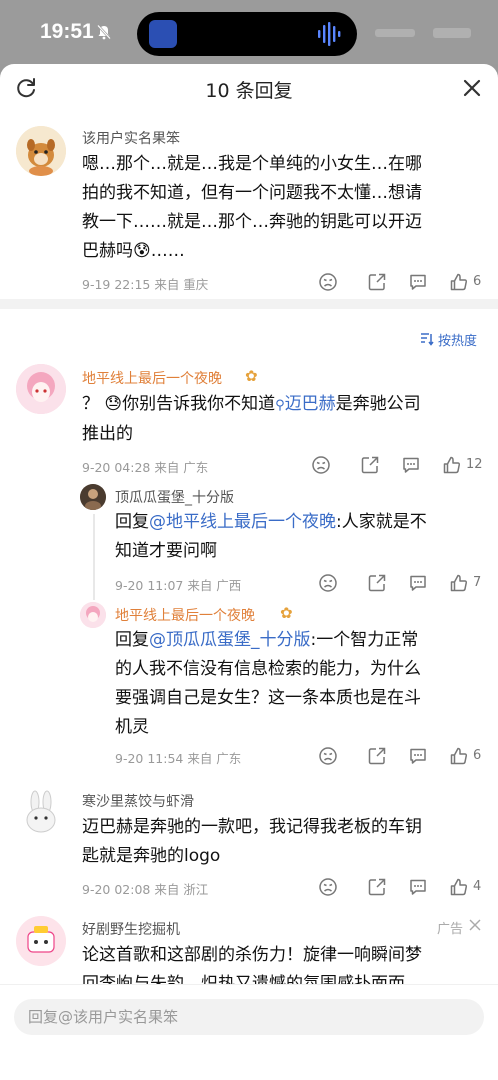  Describe the element at coordinates (474, 464) in the screenshot. I see `like-count: 12` at that location.